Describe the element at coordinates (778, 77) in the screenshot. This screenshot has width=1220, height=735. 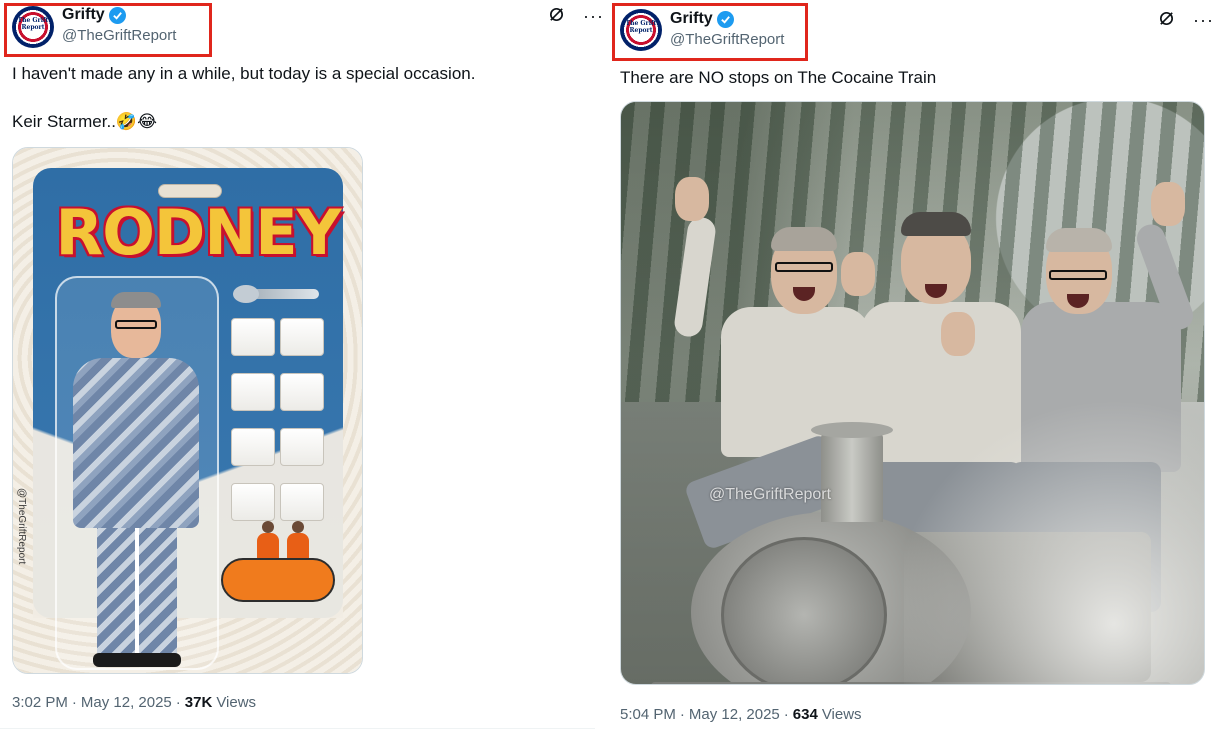
I see `tweet-text: There are NO stops on The Cocaine Train` at that location.